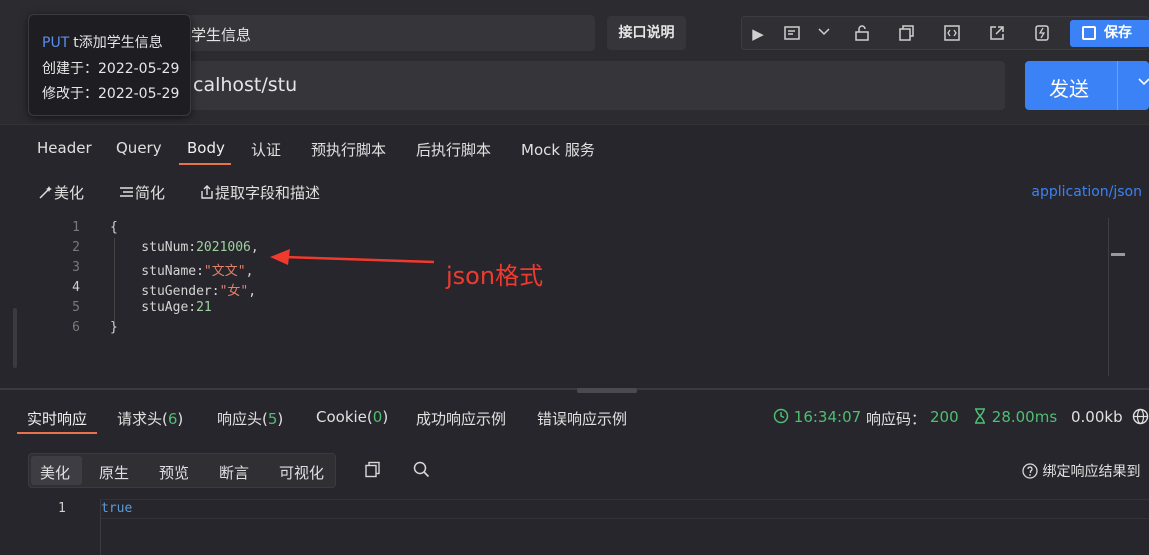 Image resolution: width=1149 pixels, height=555 pixels. Describe the element at coordinates (184, 247) in the screenshot. I see `code-line: stuNum:2021006,` at that location.